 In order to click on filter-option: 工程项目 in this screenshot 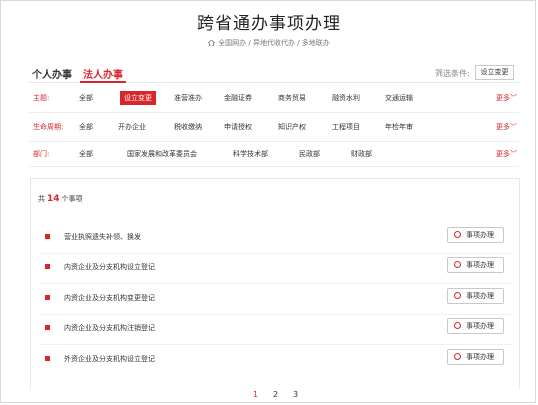, I will do `click(346, 127)`.